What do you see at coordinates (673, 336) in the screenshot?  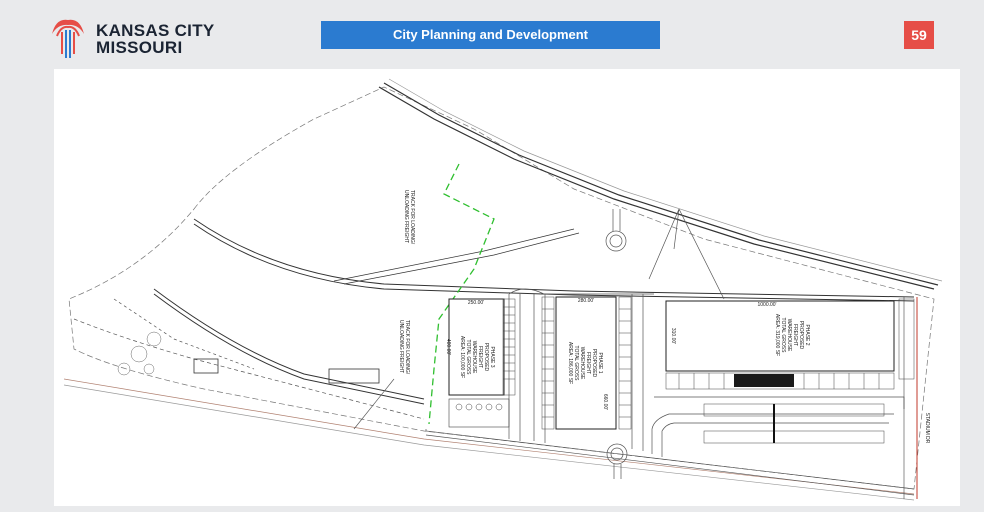 I see `dim-phase2-side: 310.00'` at bounding box center [673, 336].